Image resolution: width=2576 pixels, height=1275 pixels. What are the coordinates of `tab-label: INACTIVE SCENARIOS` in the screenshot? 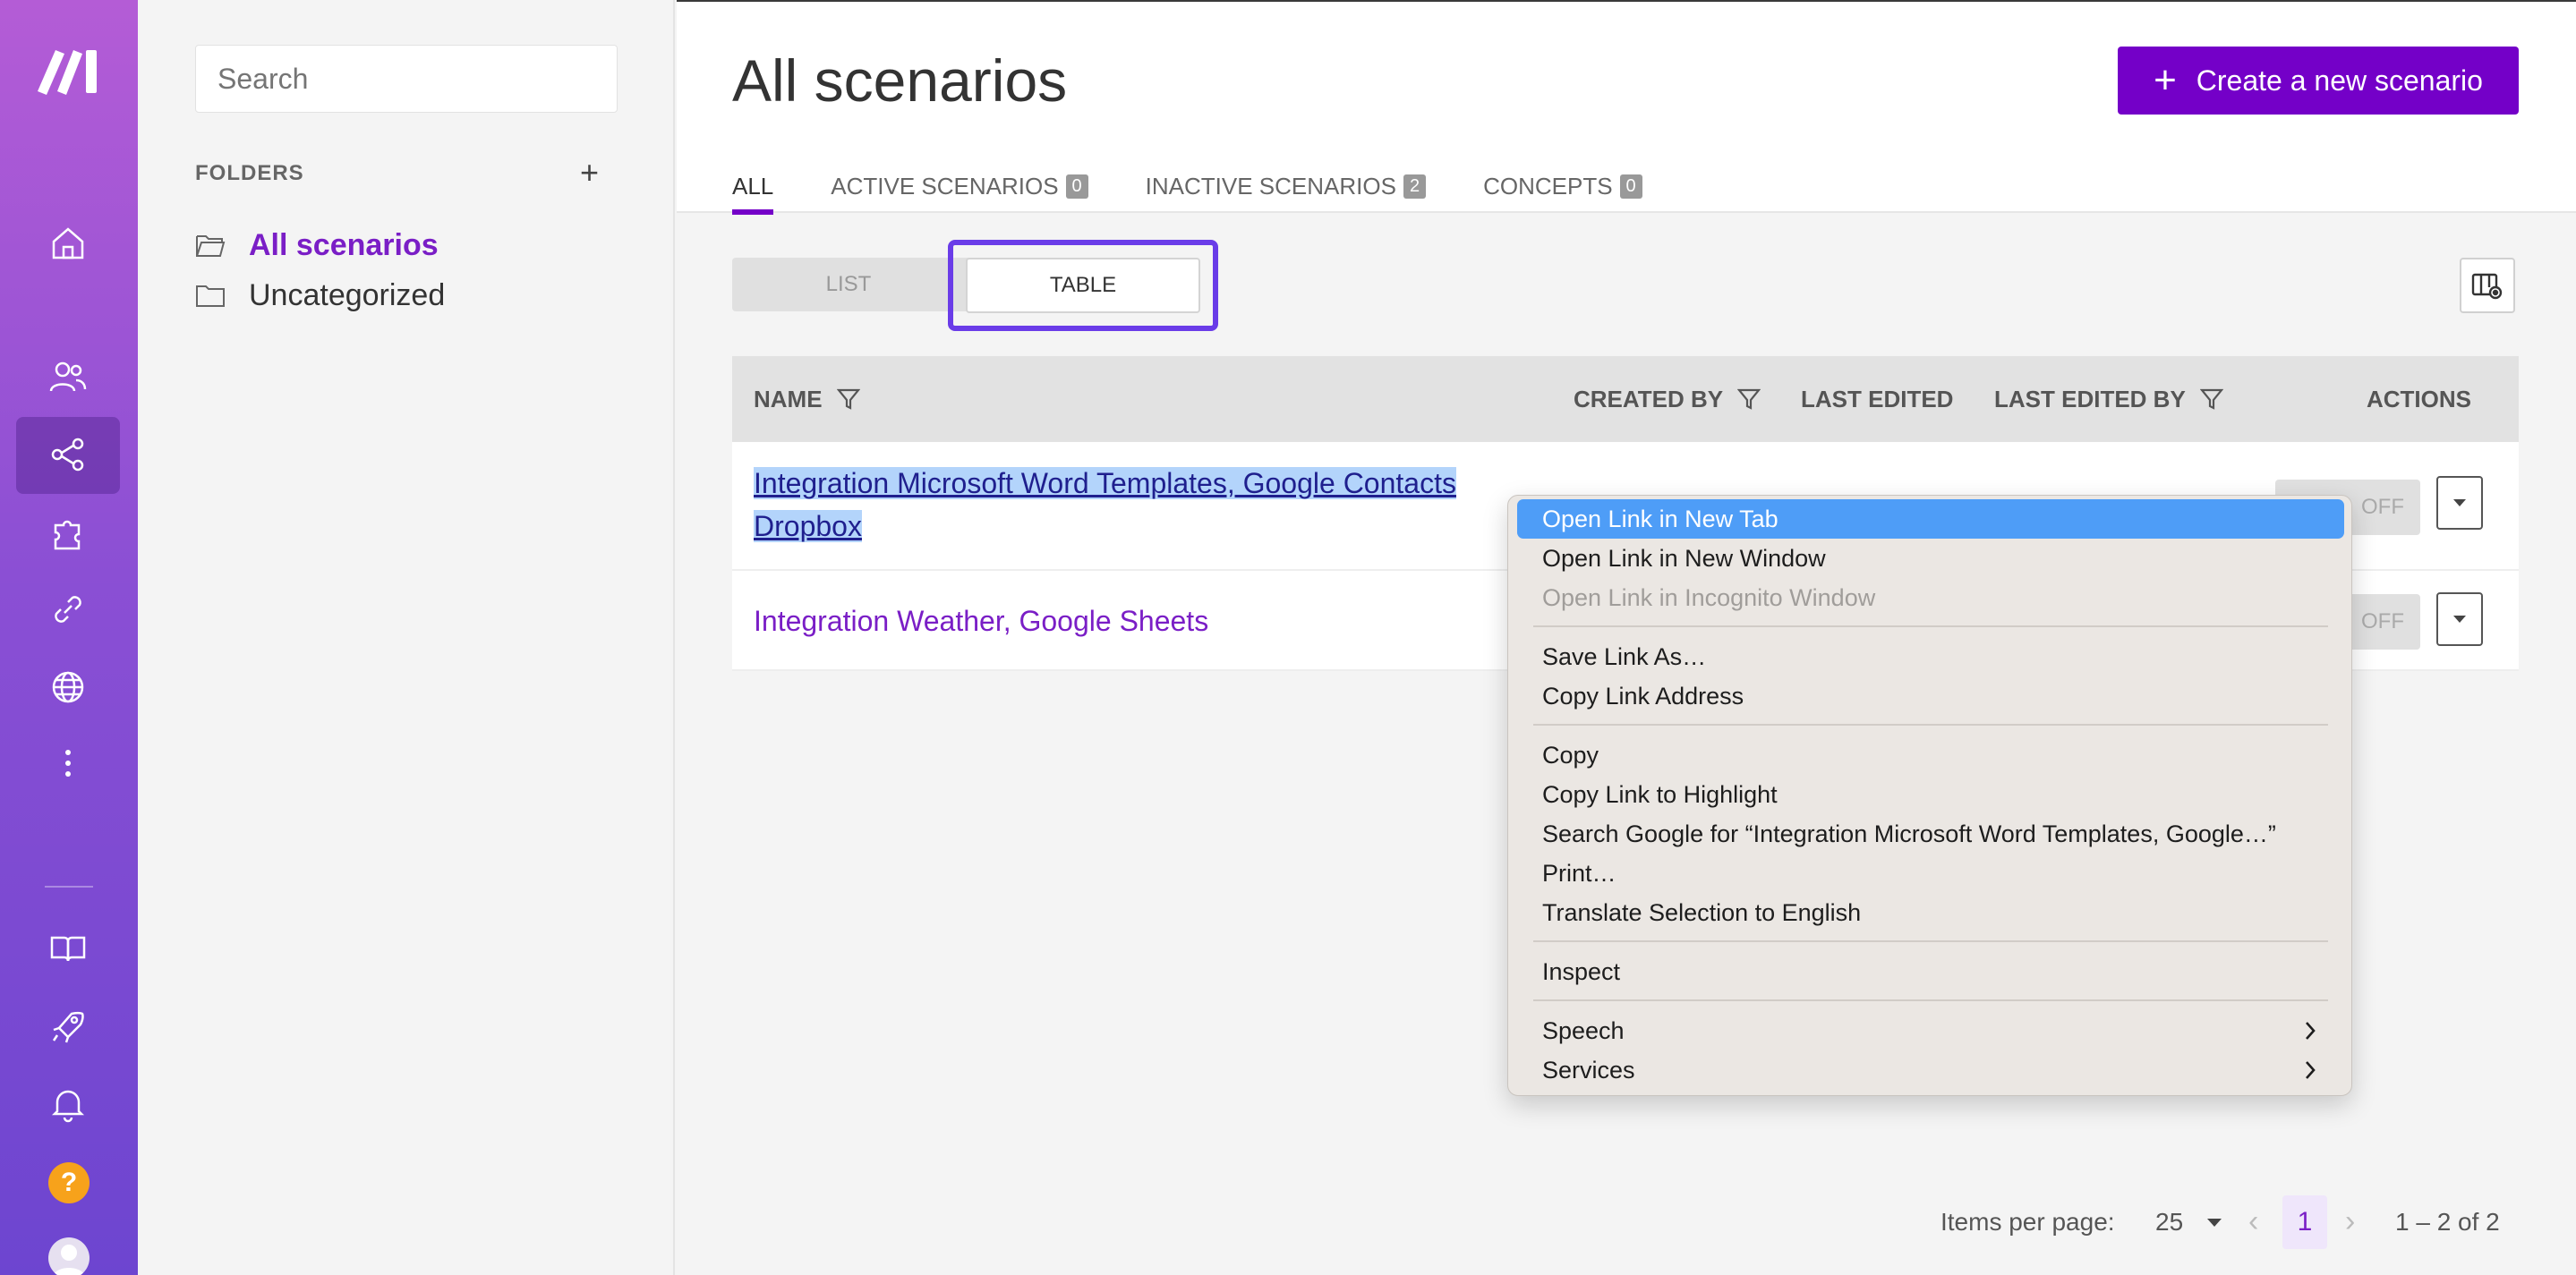 It's located at (1270, 186).